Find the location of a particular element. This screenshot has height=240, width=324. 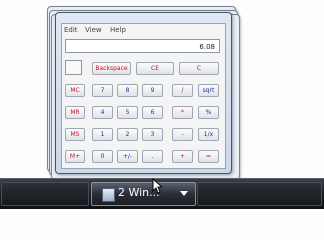

chevron-down-icon is located at coordinates (184, 193).